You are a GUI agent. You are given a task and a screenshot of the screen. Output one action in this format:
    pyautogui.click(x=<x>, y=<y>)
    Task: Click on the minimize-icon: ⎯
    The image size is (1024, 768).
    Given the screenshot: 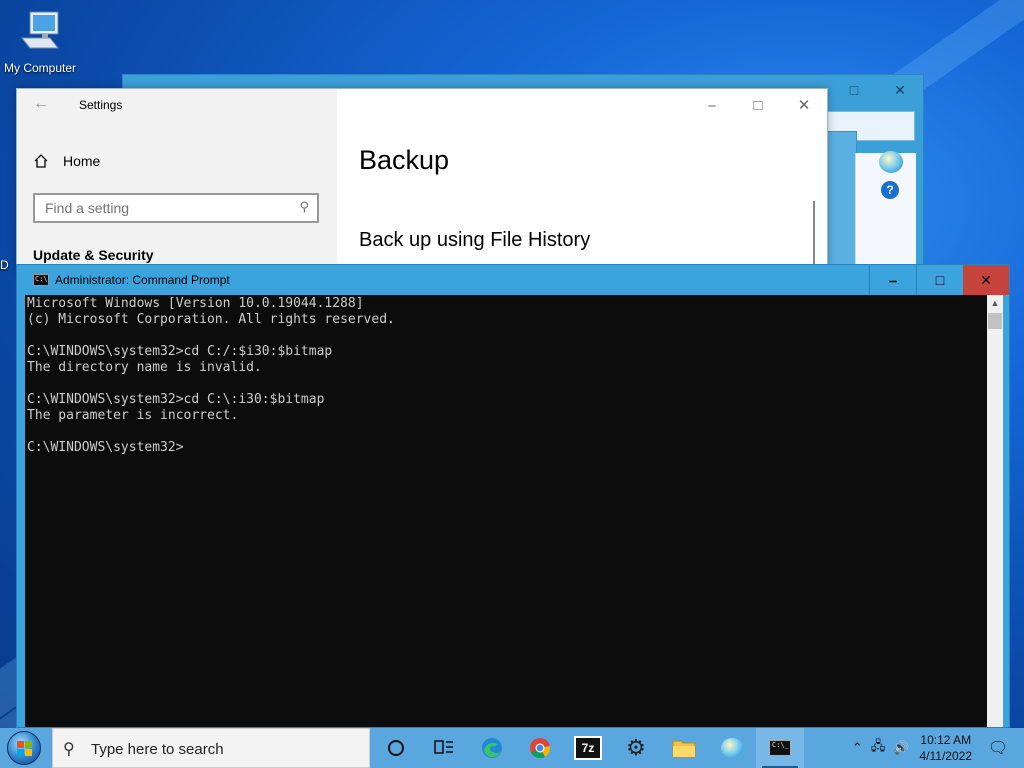 What is the action you would take?
    pyautogui.click(x=712, y=105)
    